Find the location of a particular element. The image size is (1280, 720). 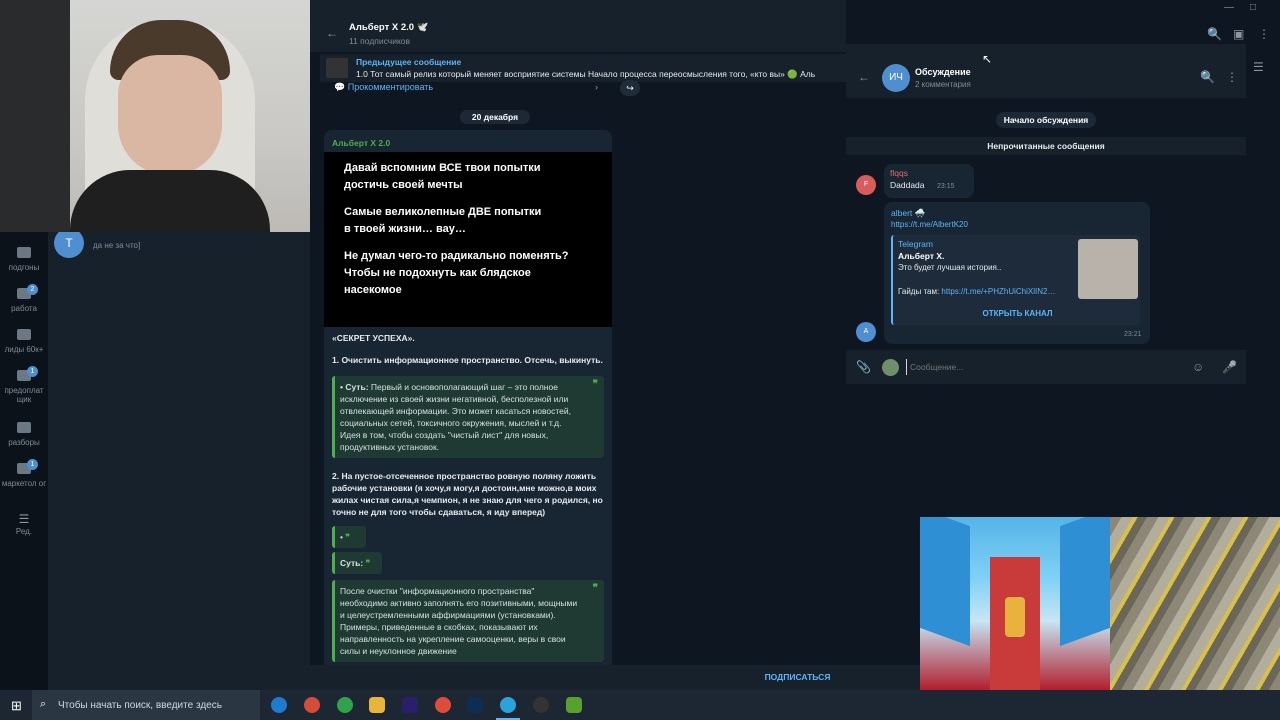

quote-bold: • Суть: is located at coordinates (354, 387).